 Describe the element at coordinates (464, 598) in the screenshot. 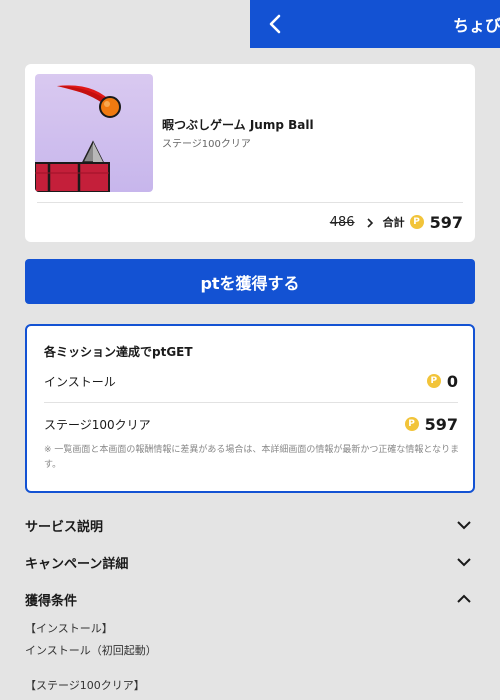

I see `chevron-up-icon` at that location.